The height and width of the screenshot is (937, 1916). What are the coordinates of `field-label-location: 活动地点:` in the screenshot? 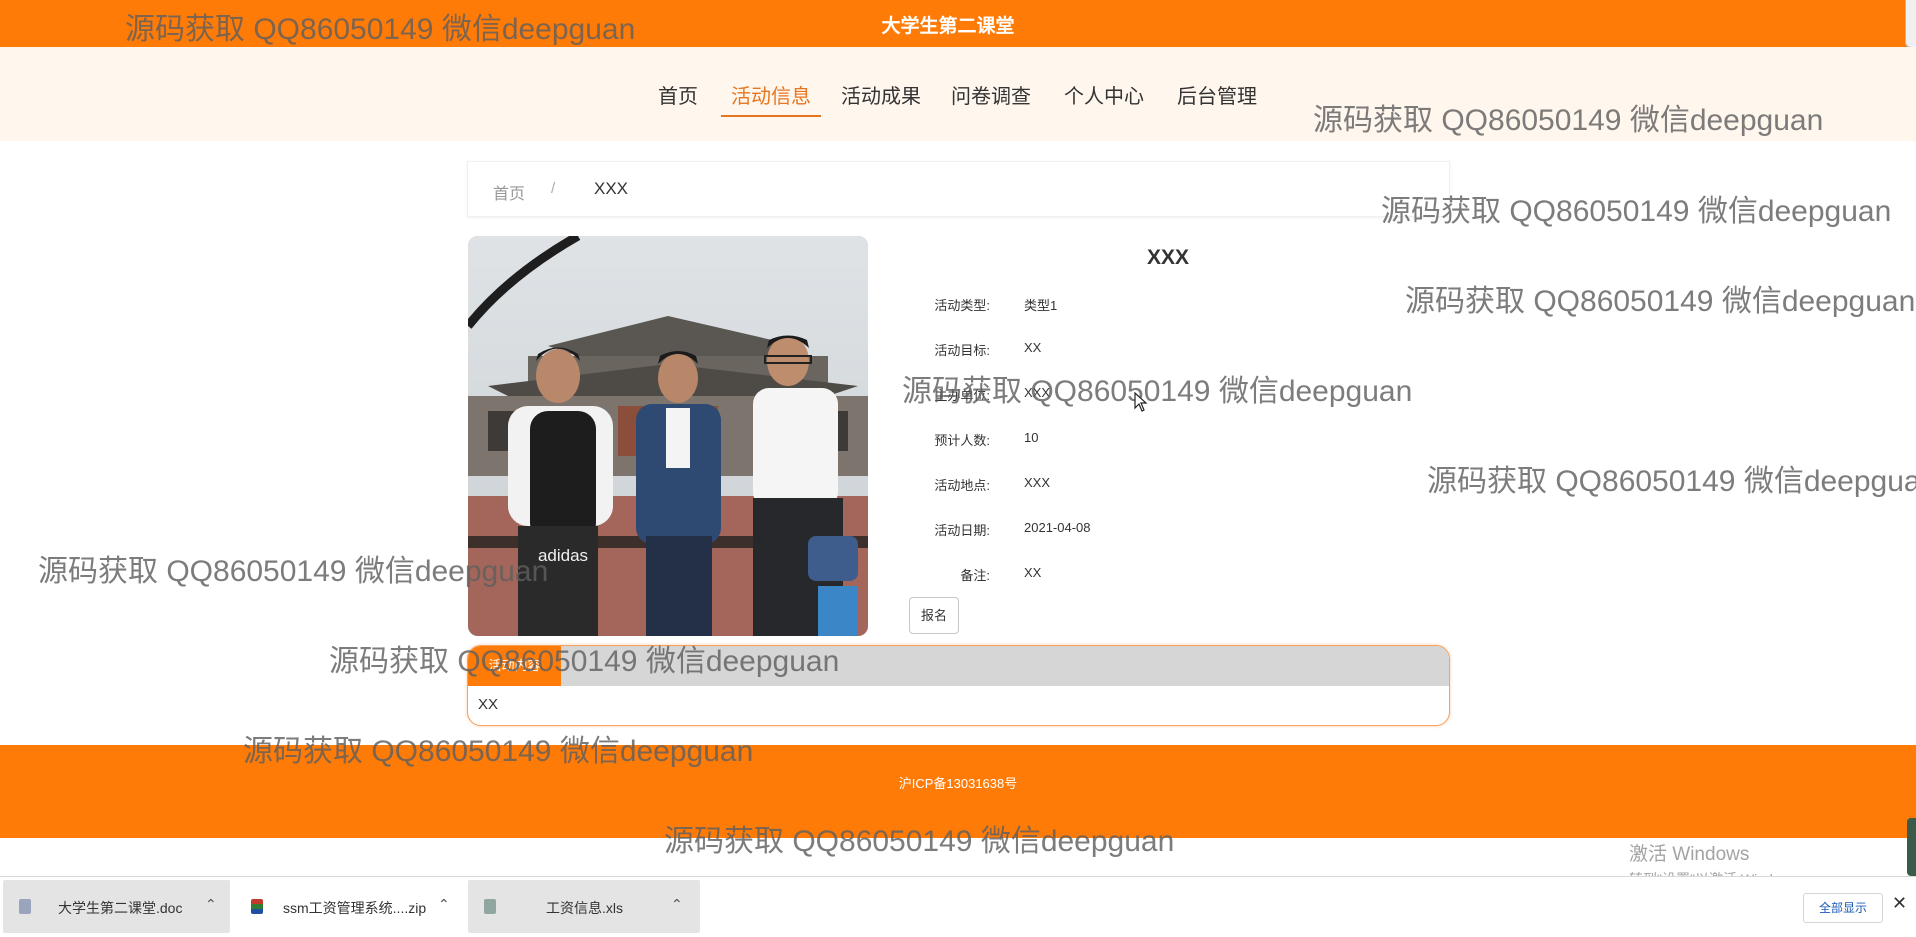 It's located at (962, 485).